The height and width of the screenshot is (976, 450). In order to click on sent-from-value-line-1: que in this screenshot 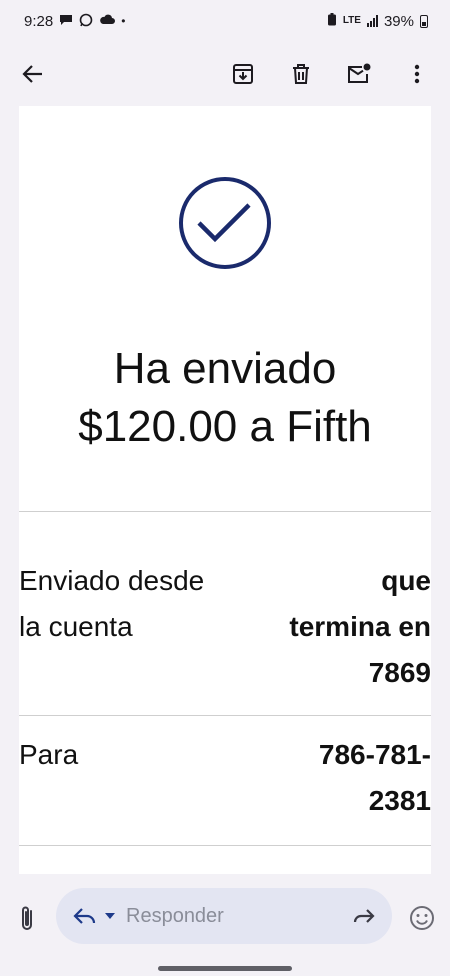, I will do `click(406, 580)`.